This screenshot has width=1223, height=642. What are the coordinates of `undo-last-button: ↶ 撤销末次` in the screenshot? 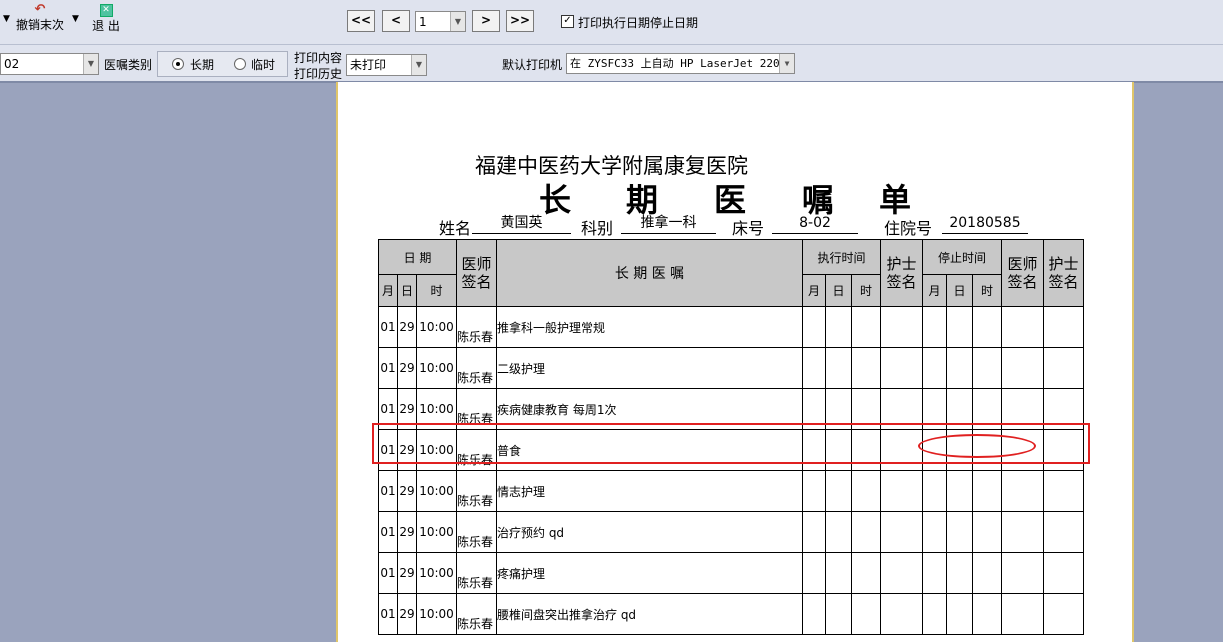 It's located at (40, 17).